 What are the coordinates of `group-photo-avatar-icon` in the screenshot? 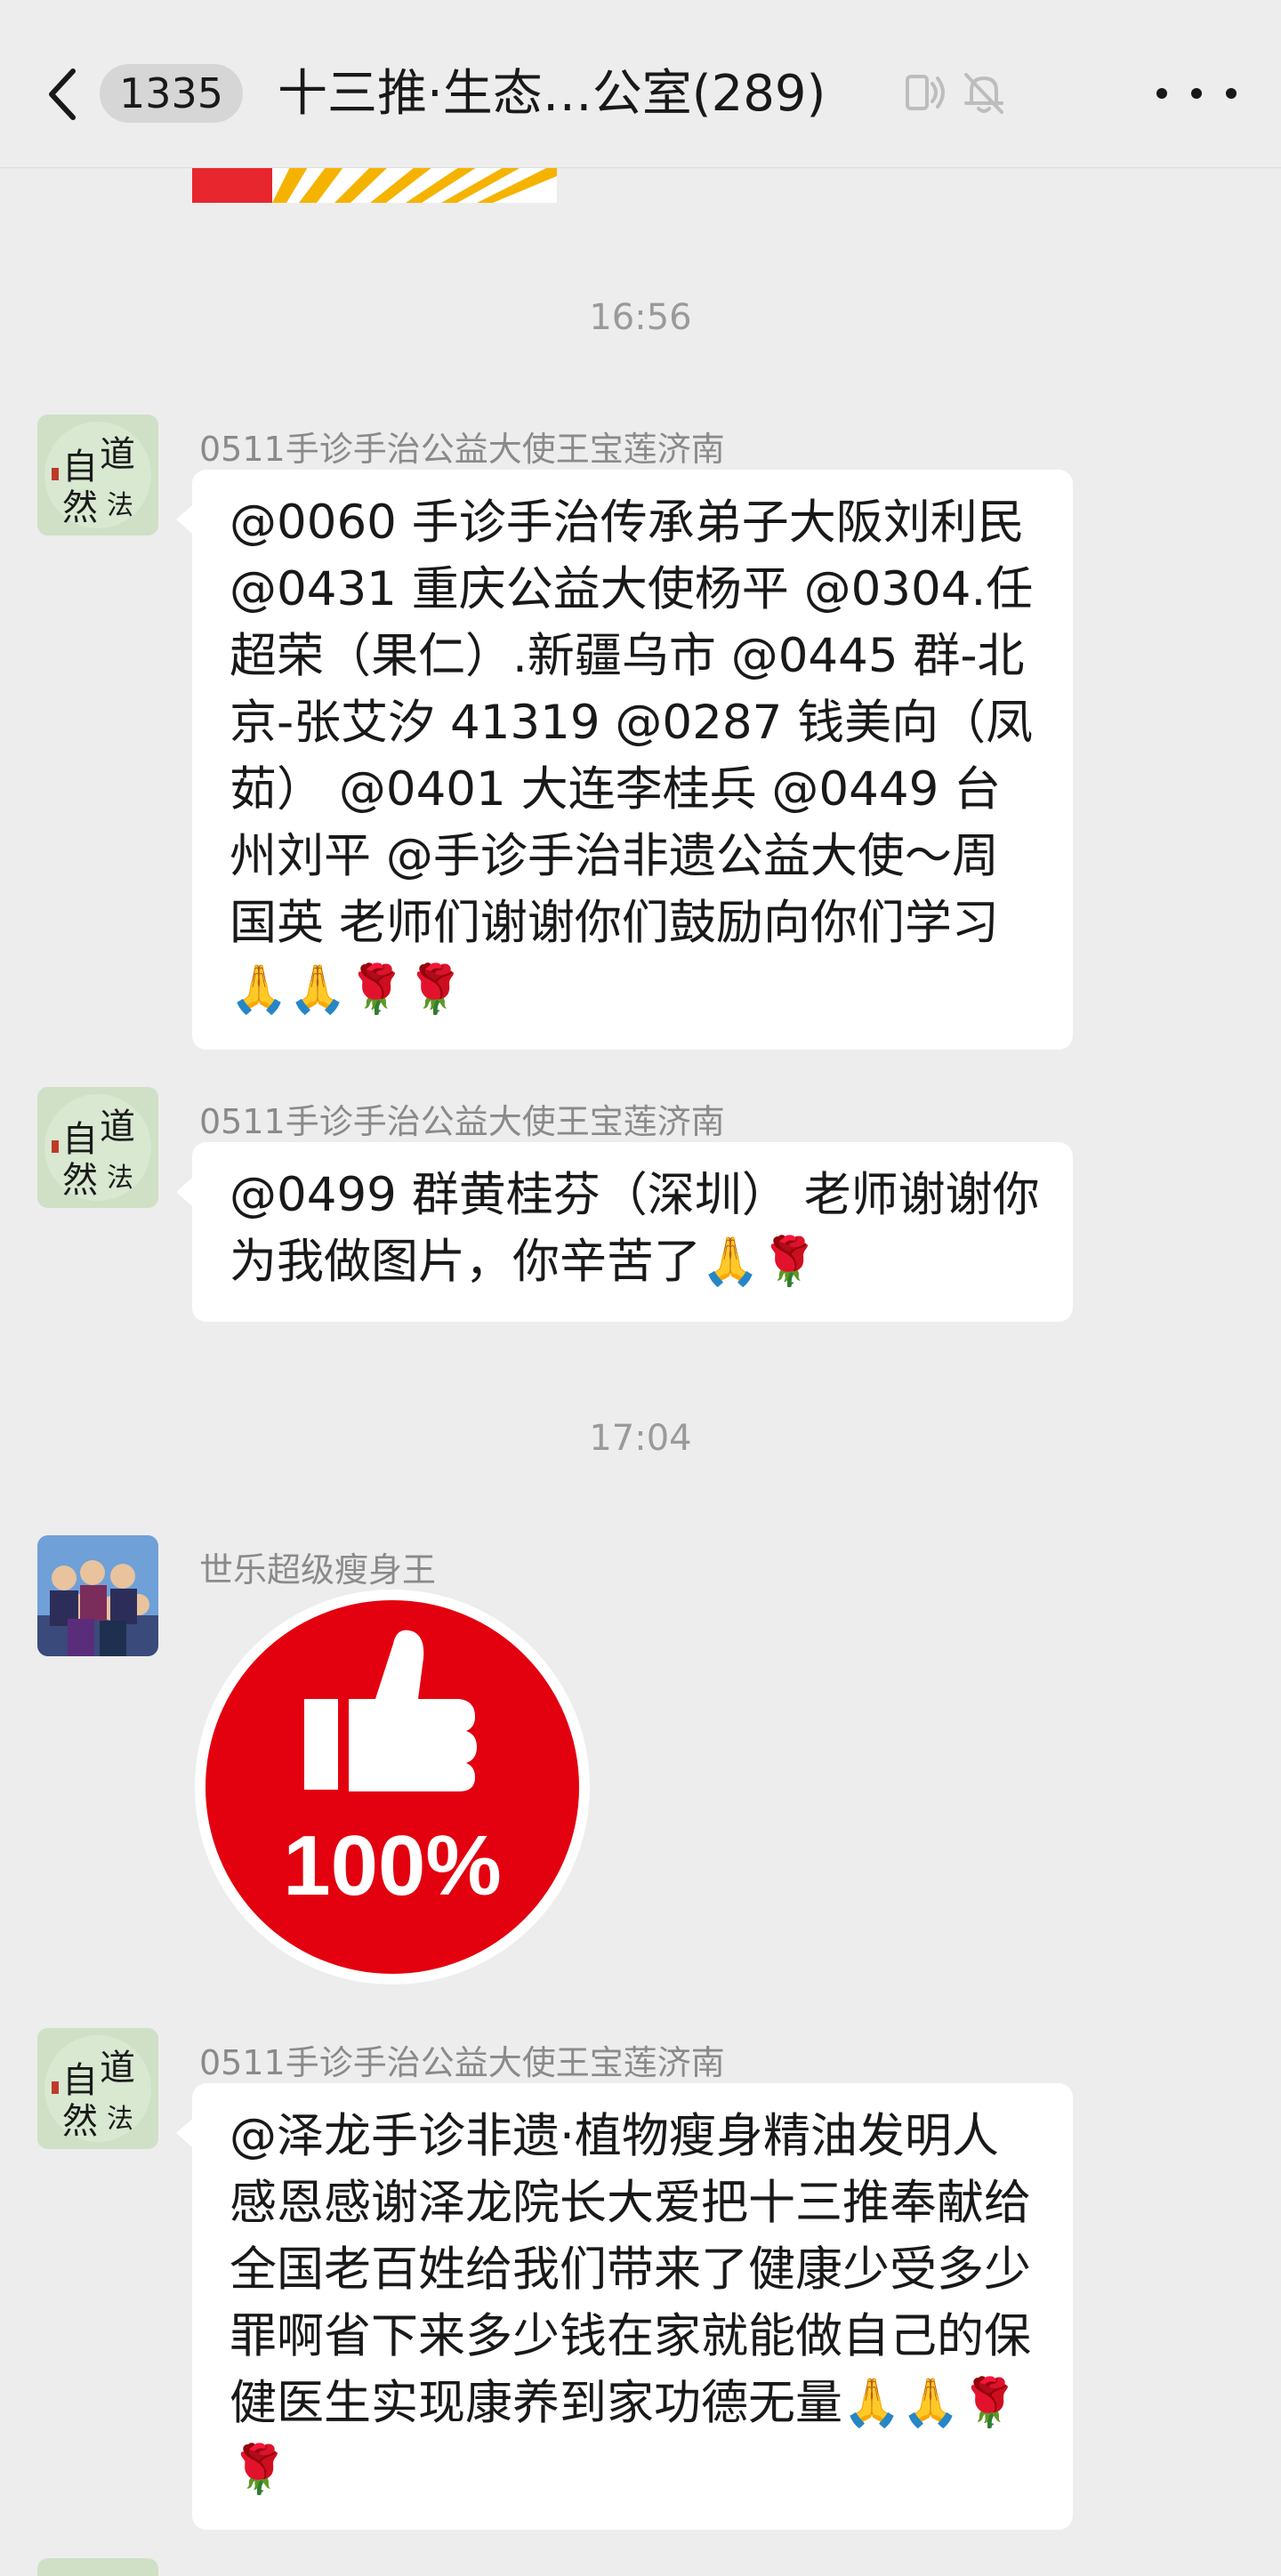 It's located at (97, 1595).